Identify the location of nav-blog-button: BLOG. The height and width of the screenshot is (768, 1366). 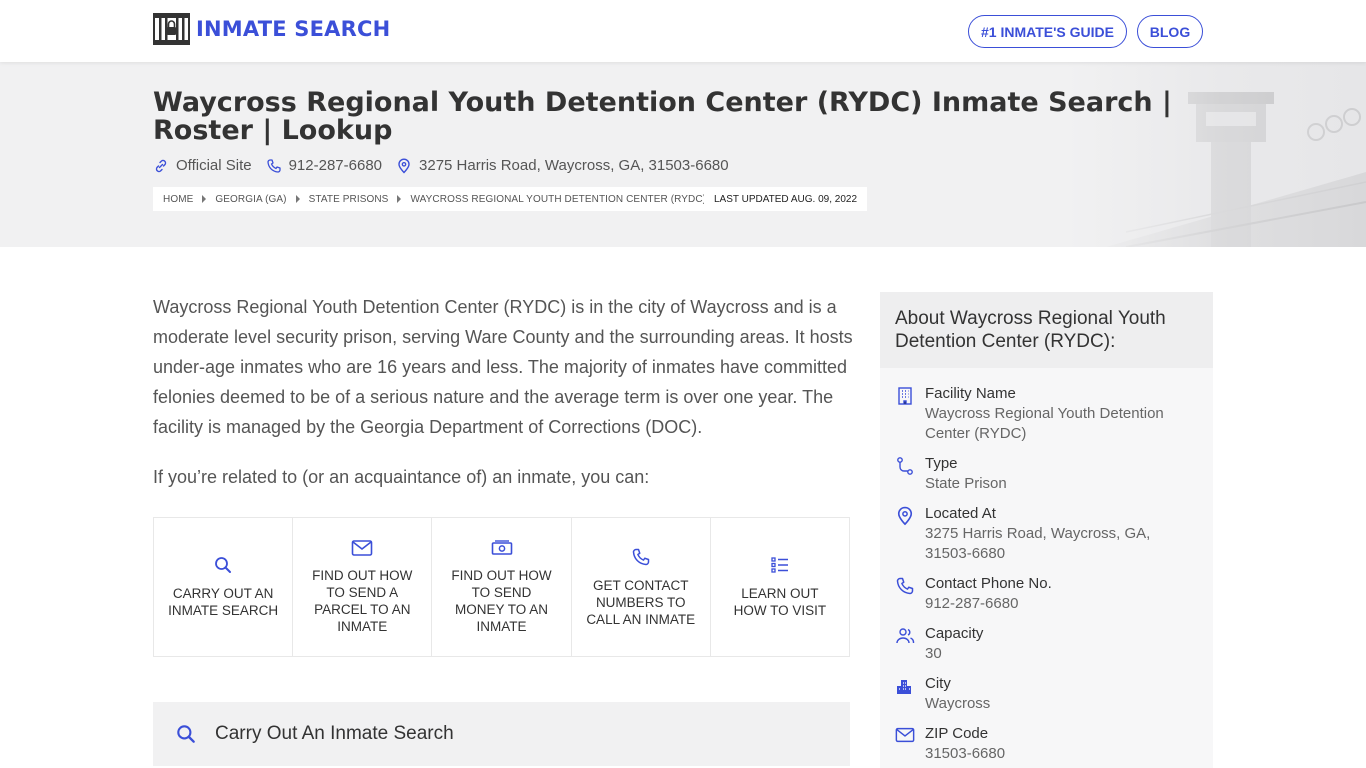
(1170, 31).